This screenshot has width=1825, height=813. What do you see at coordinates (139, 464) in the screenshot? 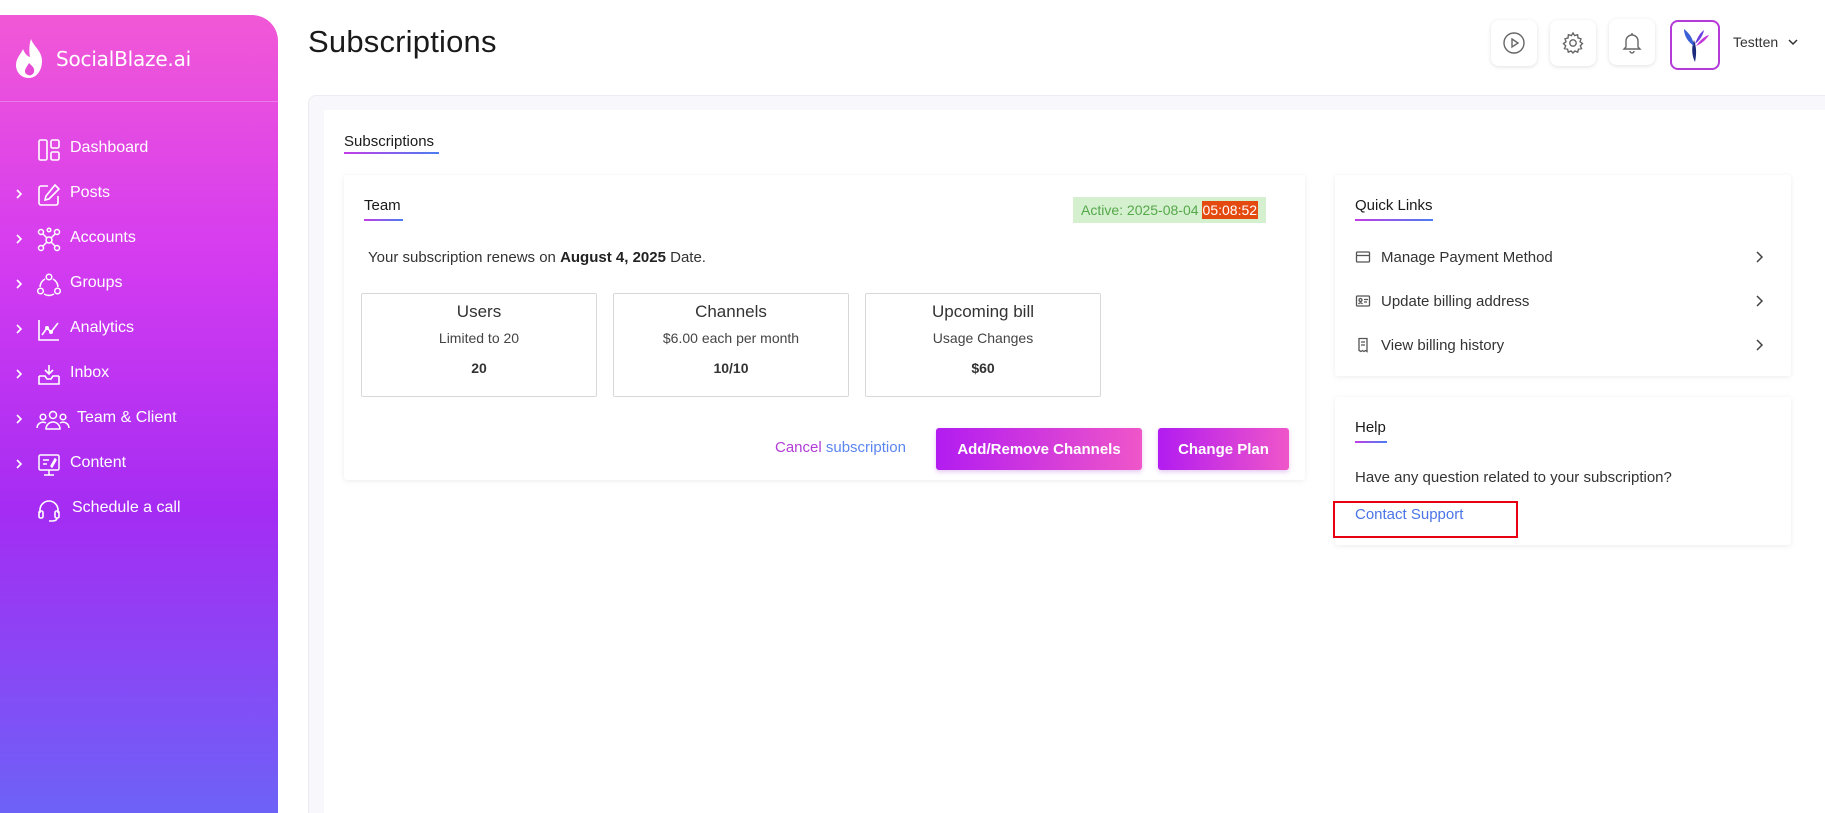
I see `sidebar-item-content: Content` at bounding box center [139, 464].